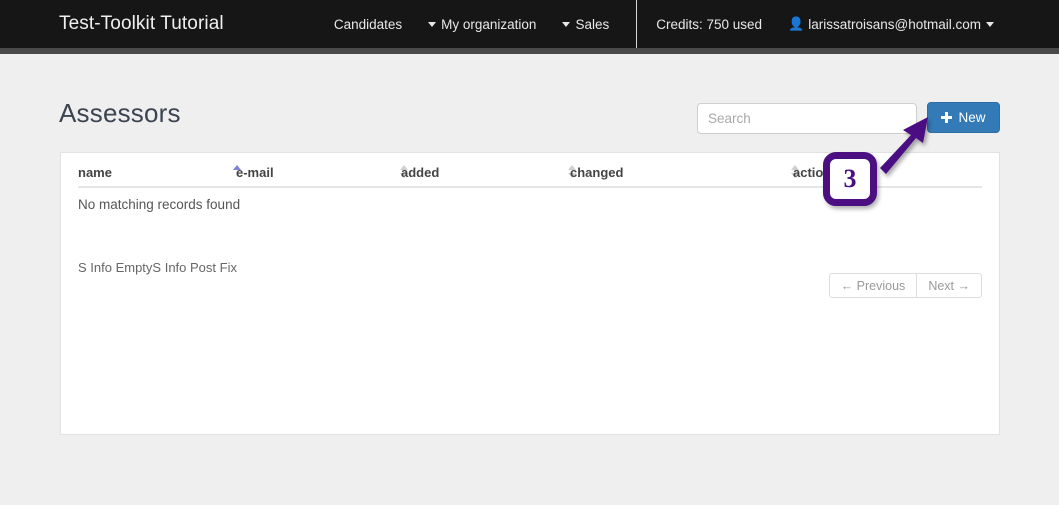 This screenshot has height=505, width=1059. I want to click on nav-link-candidates-label: Candidates, so click(368, 24).